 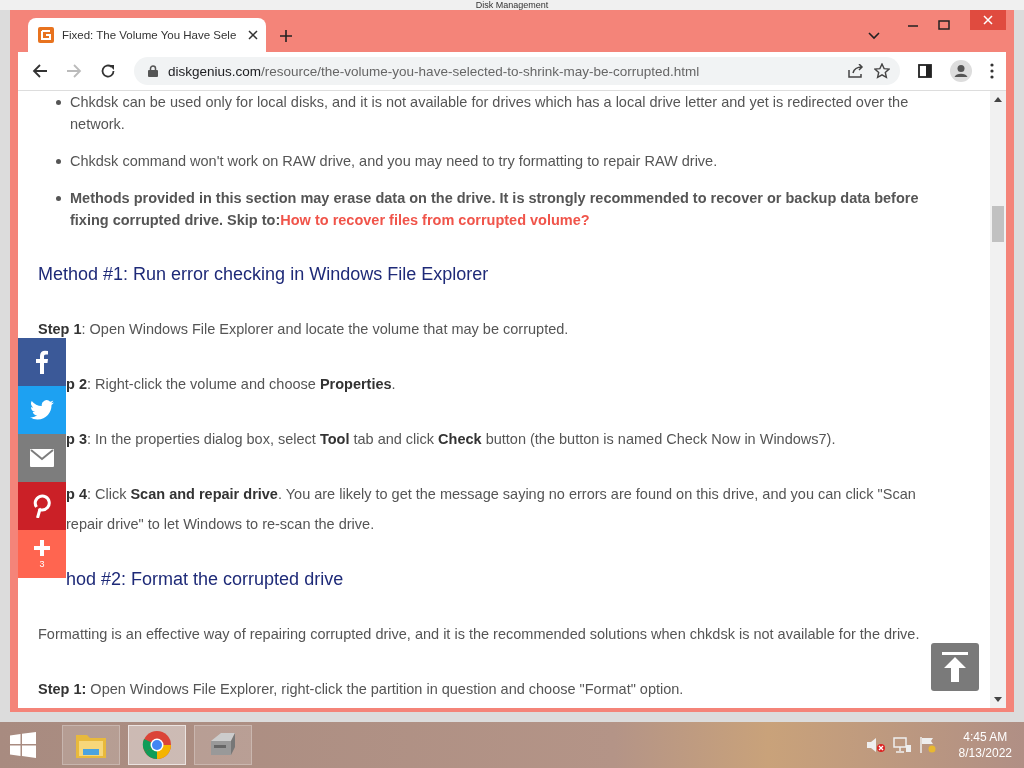 I want to click on windows-logo-icon, so click(x=23, y=745).